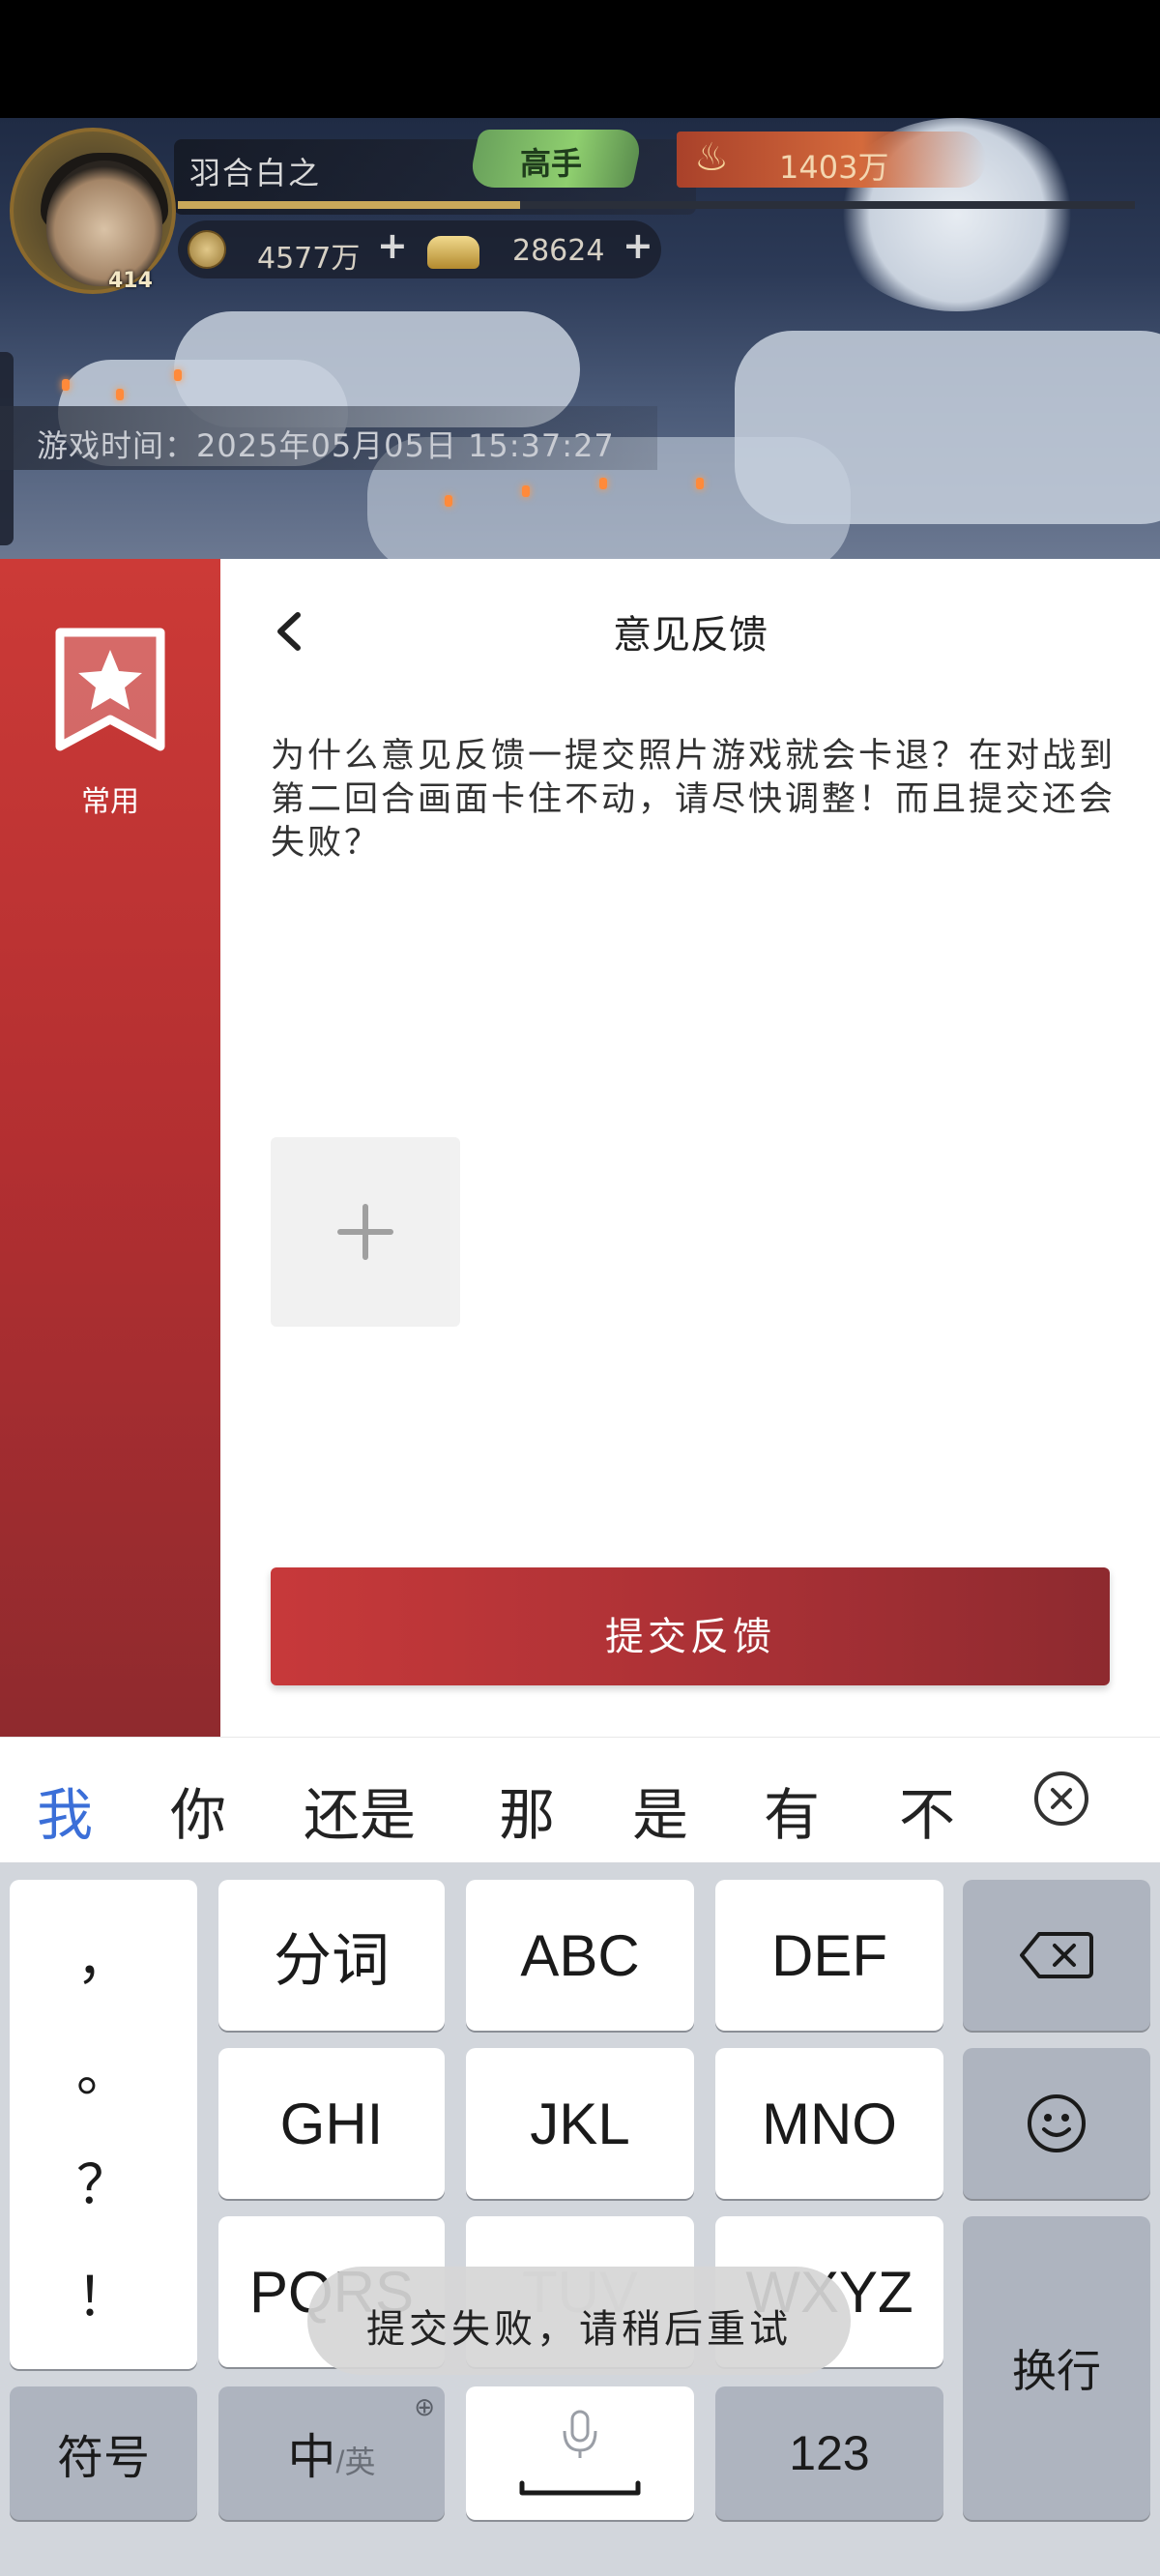  Describe the element at coordinates (580, 59) in the screenshot. I see `status-bar` at that location.